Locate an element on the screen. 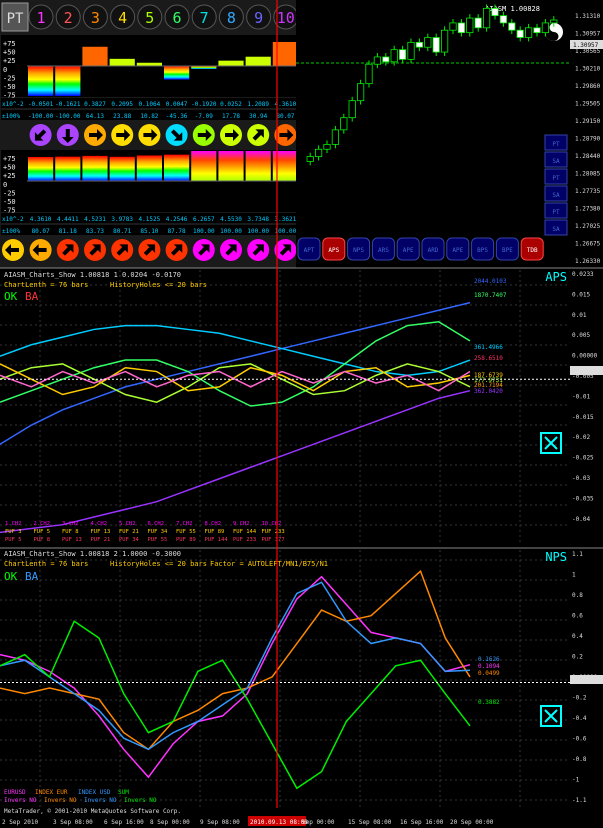 This screenshot has width=603, height=828. row3-value: 4.5231 is located at coordinates (95, 219).